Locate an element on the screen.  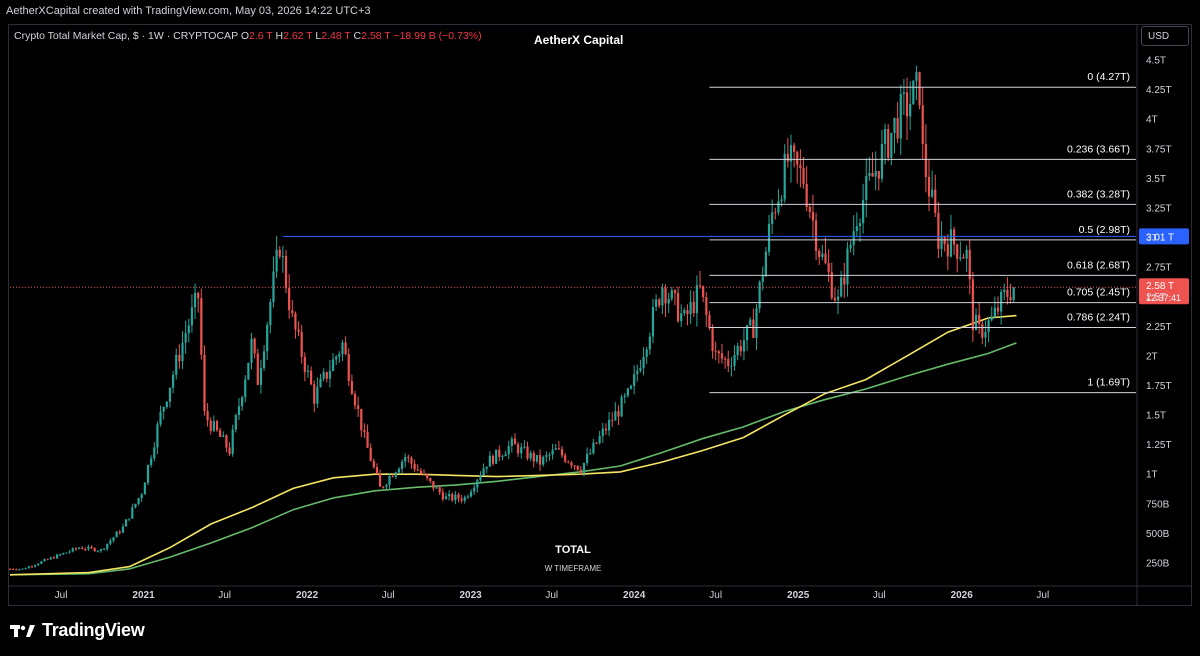
currency-selector: USD is located at coordinates (1165, 36).